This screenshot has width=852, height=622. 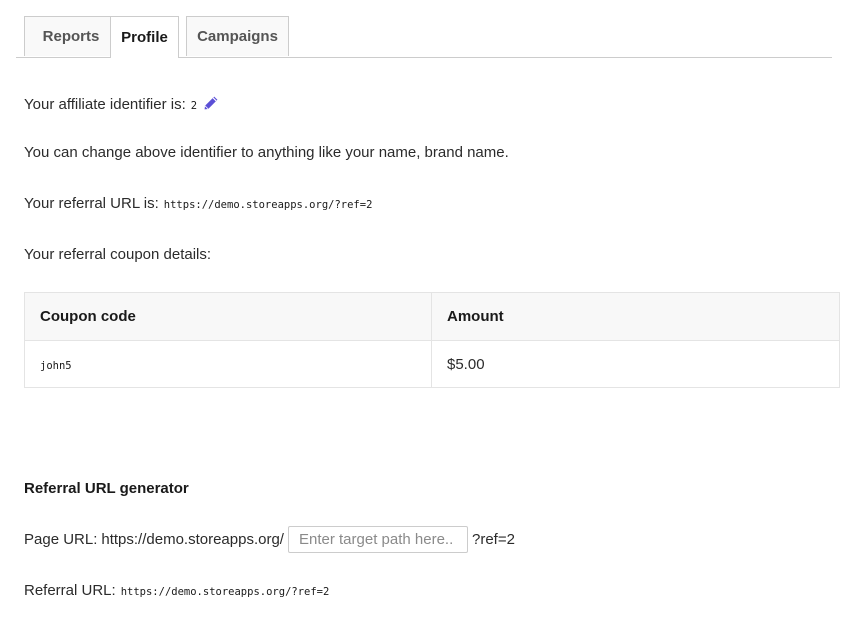 I want to click on page-url-label: Page URL:, so click(x=61, y=539).